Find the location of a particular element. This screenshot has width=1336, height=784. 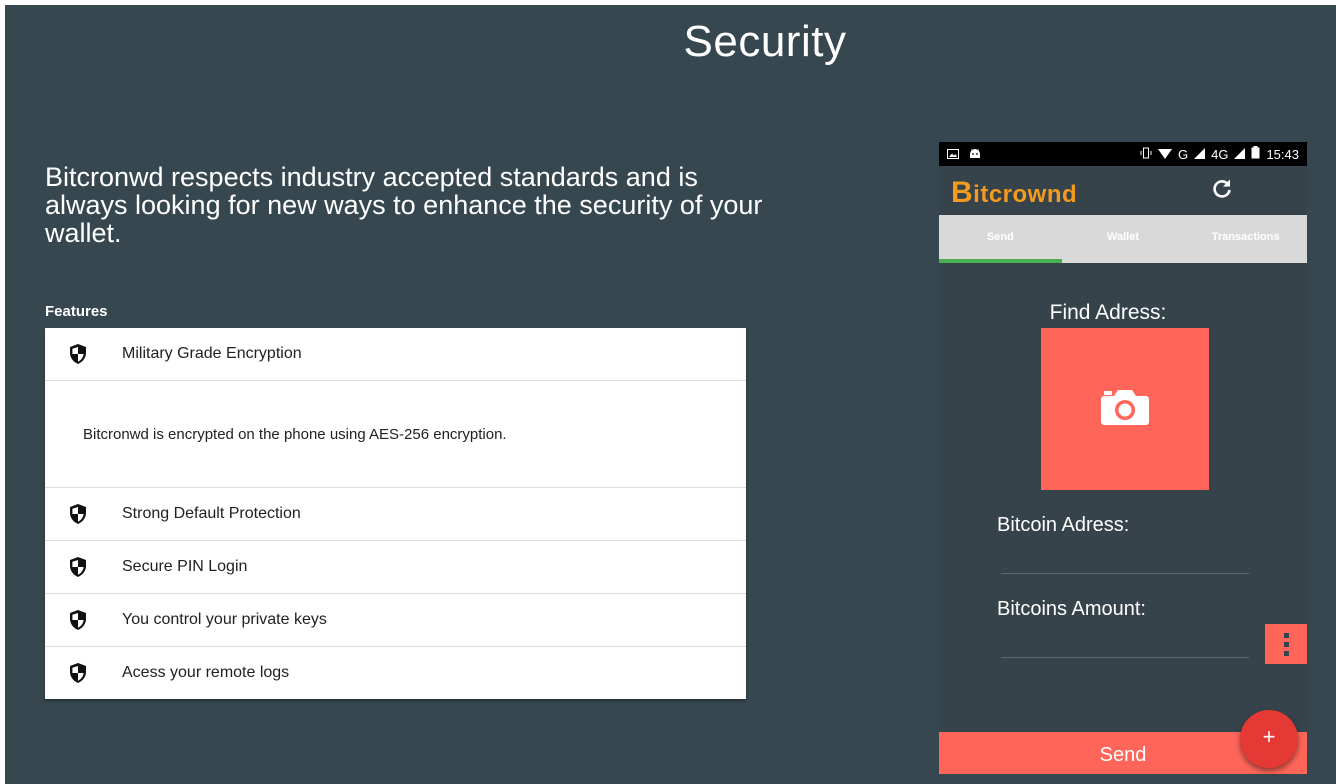

status-time: 15:43 is located at coordinates (1282, 154).